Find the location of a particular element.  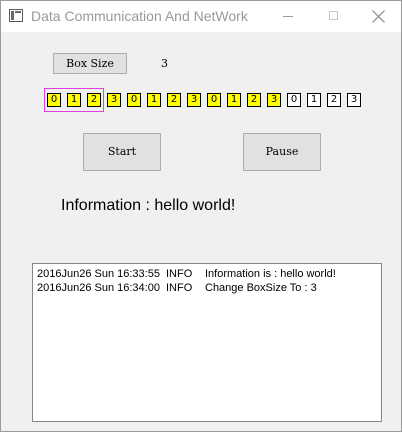

start-button: Start is located at coordinates (122, 152).